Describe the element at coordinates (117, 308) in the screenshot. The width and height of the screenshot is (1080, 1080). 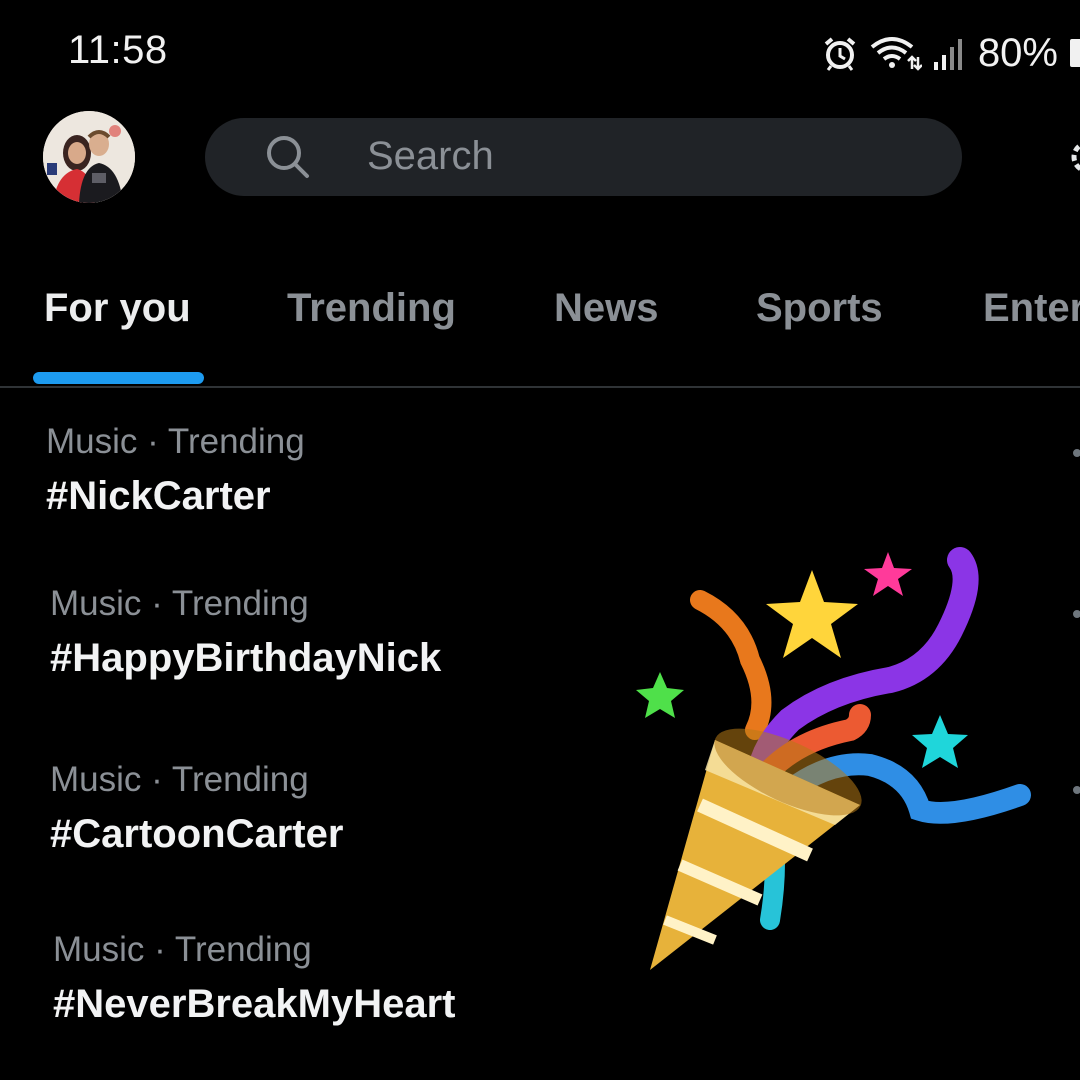
I see `tab-for-you: For you` at that location.